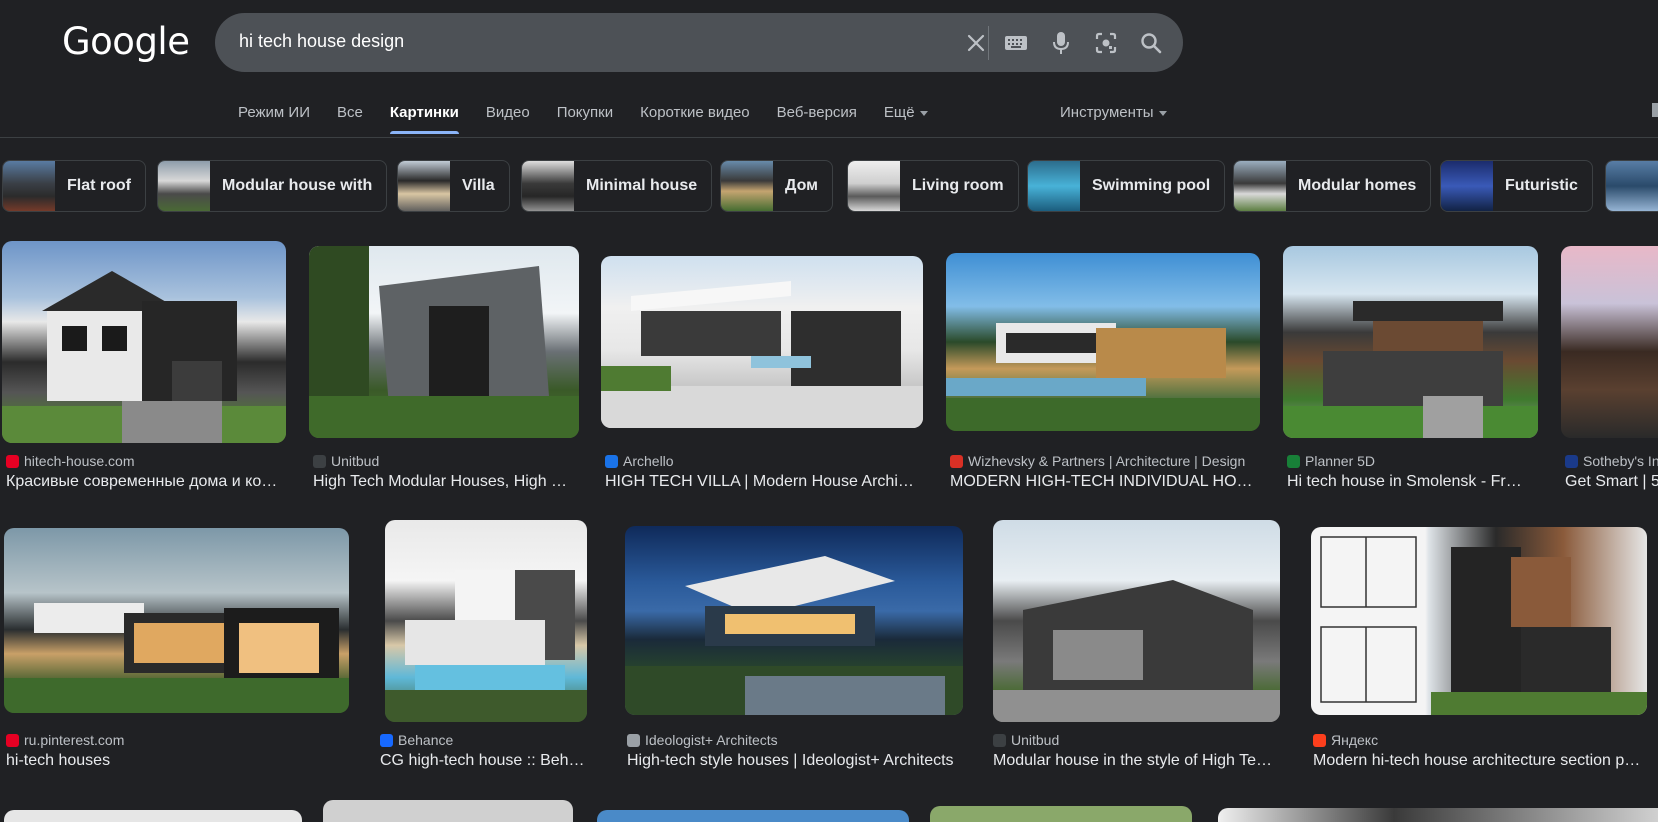 This screenshot has width=1658, height=822. I want to click on source-name: Sotheby's In, so click(1620, 461).